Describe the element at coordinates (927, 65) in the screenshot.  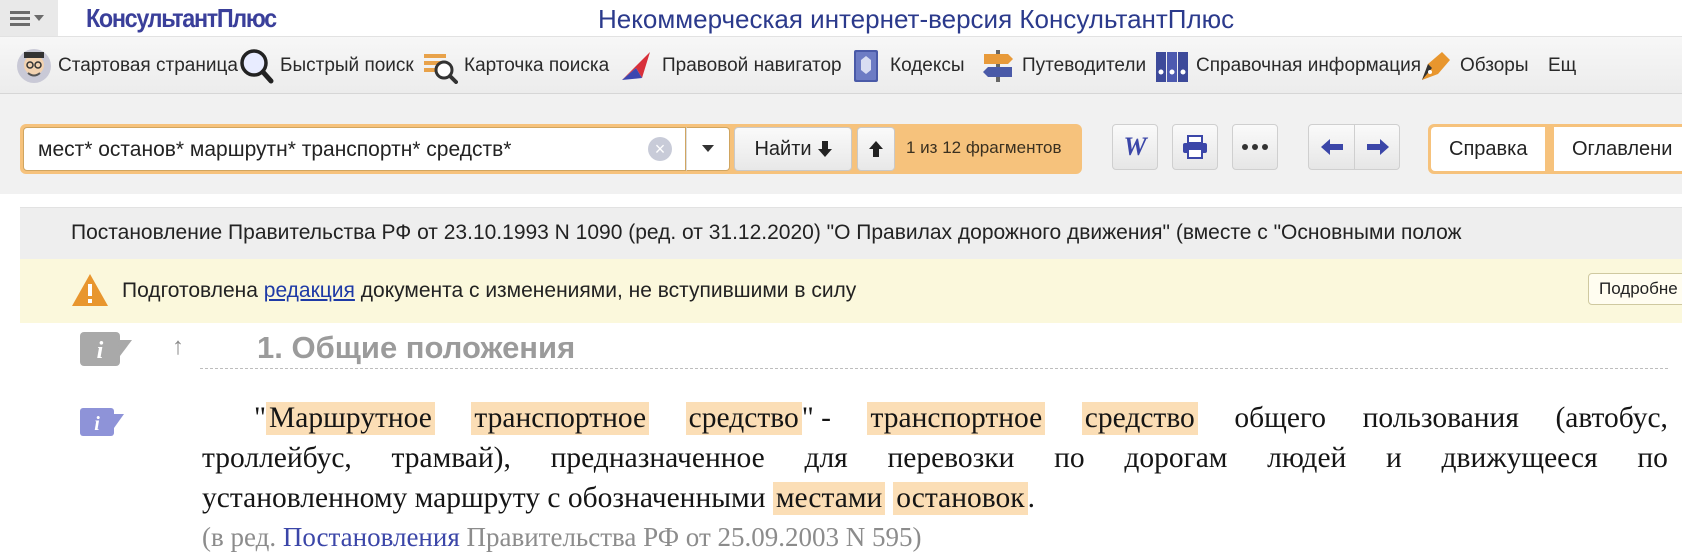
I see `nav-label: Кодексы` at that location.